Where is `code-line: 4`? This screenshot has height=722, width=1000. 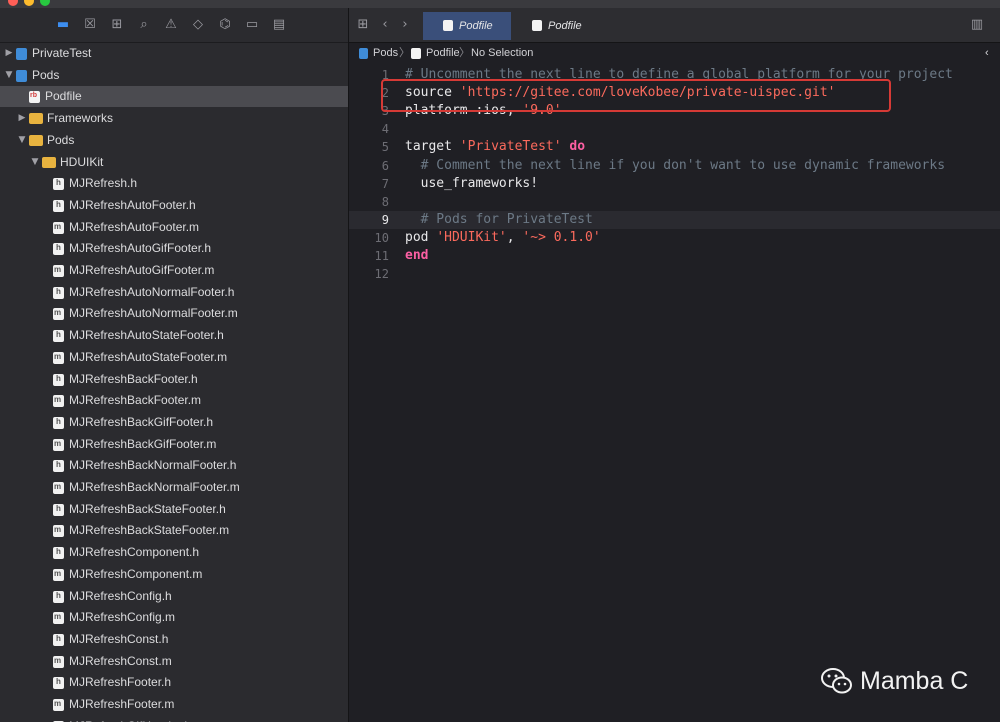 code-line: 4 is located at coordinates (674, 129).